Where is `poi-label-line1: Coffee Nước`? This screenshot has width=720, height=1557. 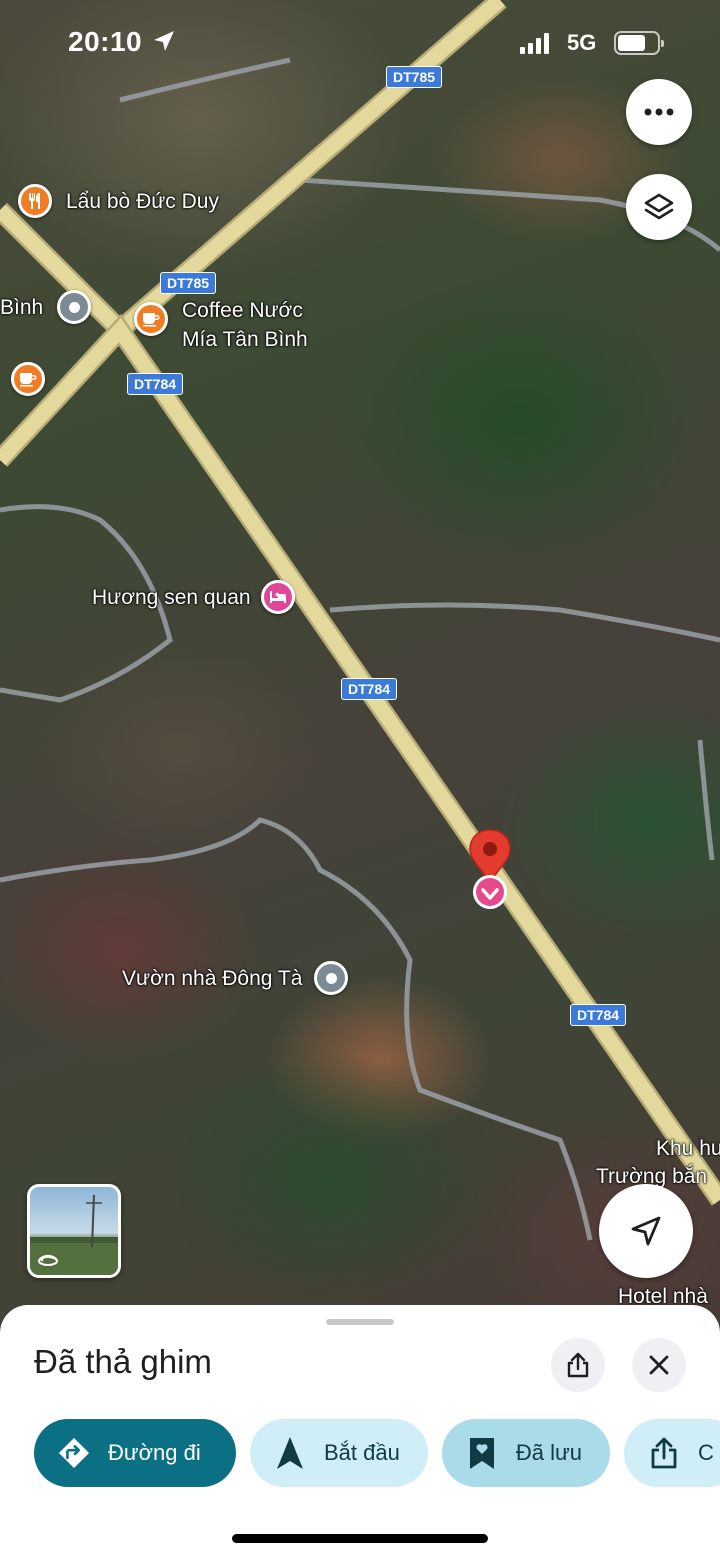 poi-label-line1: Coffee Nước is located at coordinates (242, 310).